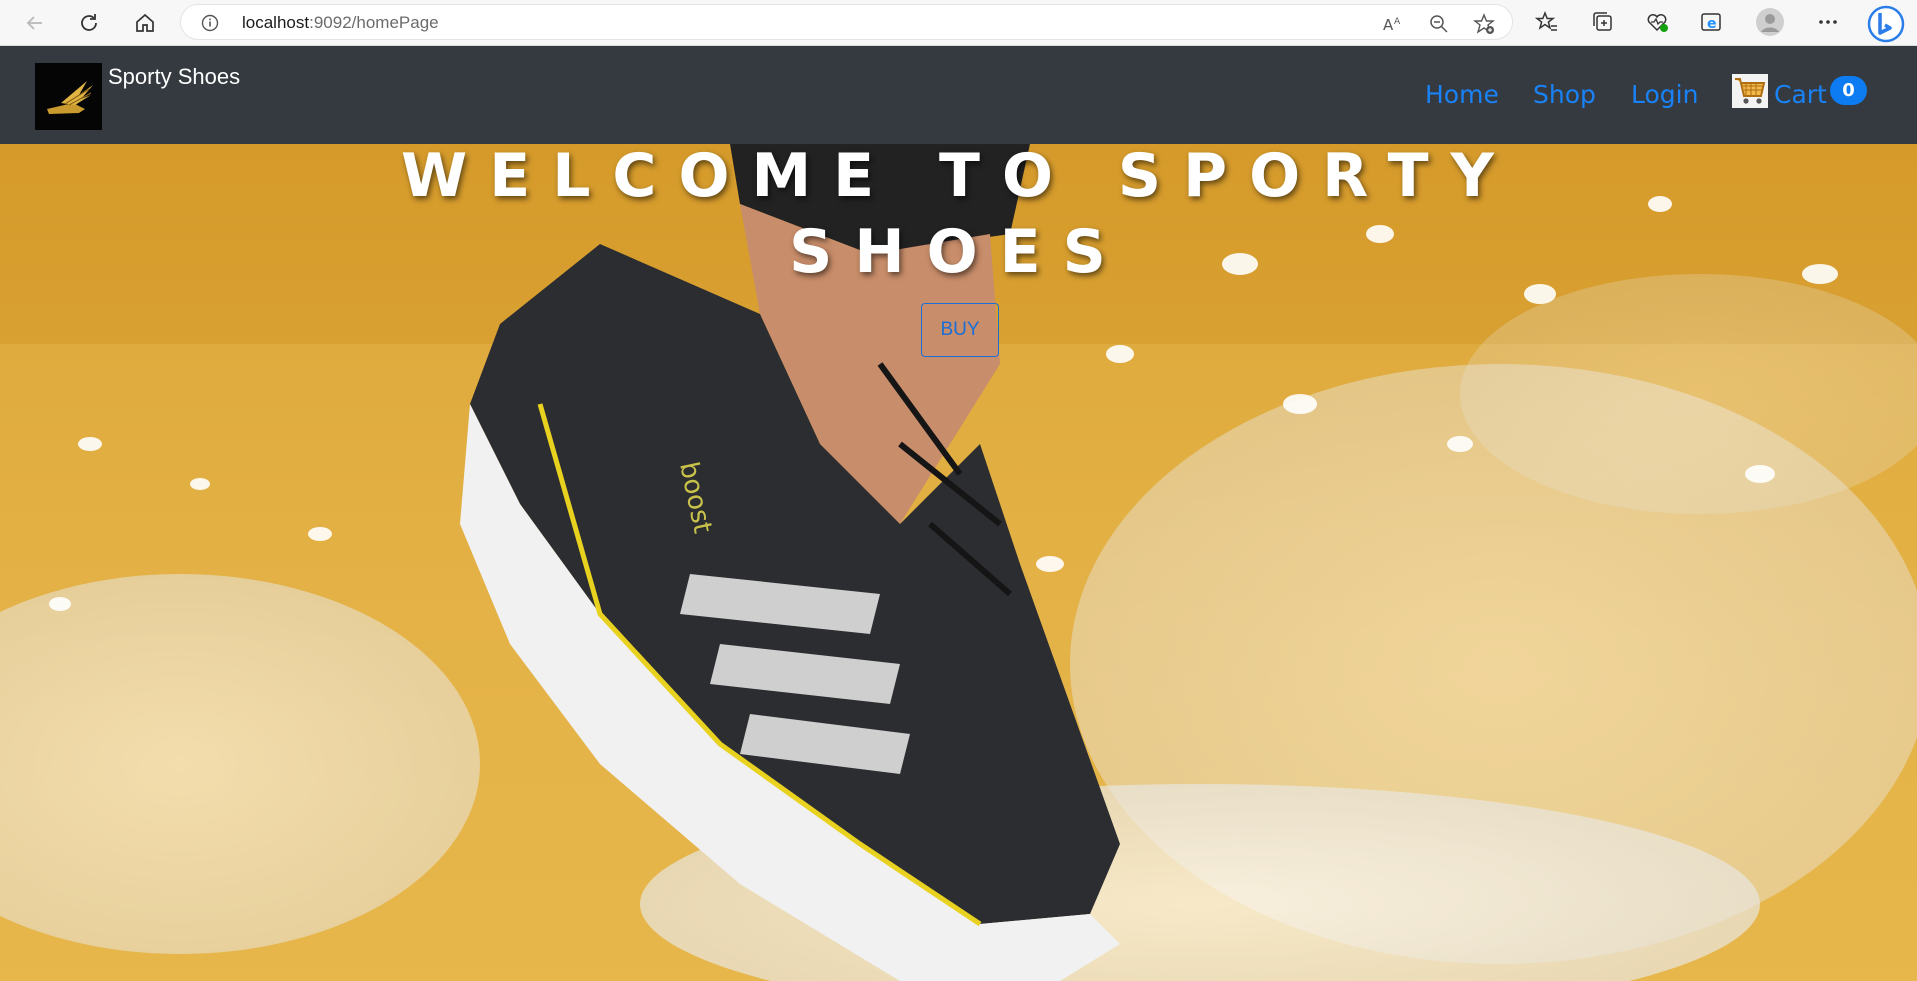  I want to click on hero-title: WELCOME TO SPORTY SHOES, so click(958, 217).